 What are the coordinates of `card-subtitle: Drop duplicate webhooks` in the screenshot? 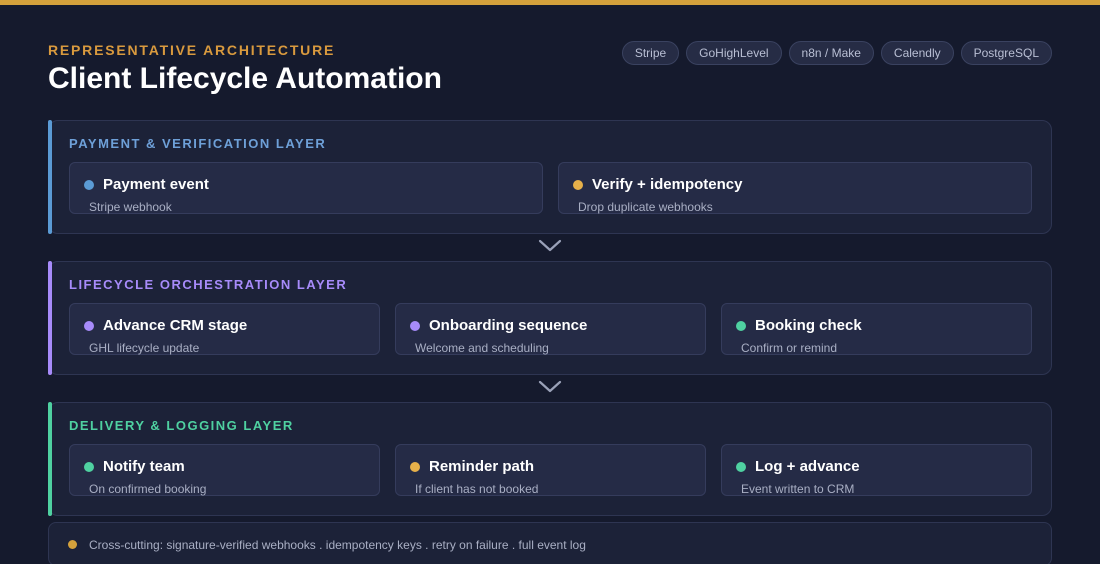 It's located at (645, 207).